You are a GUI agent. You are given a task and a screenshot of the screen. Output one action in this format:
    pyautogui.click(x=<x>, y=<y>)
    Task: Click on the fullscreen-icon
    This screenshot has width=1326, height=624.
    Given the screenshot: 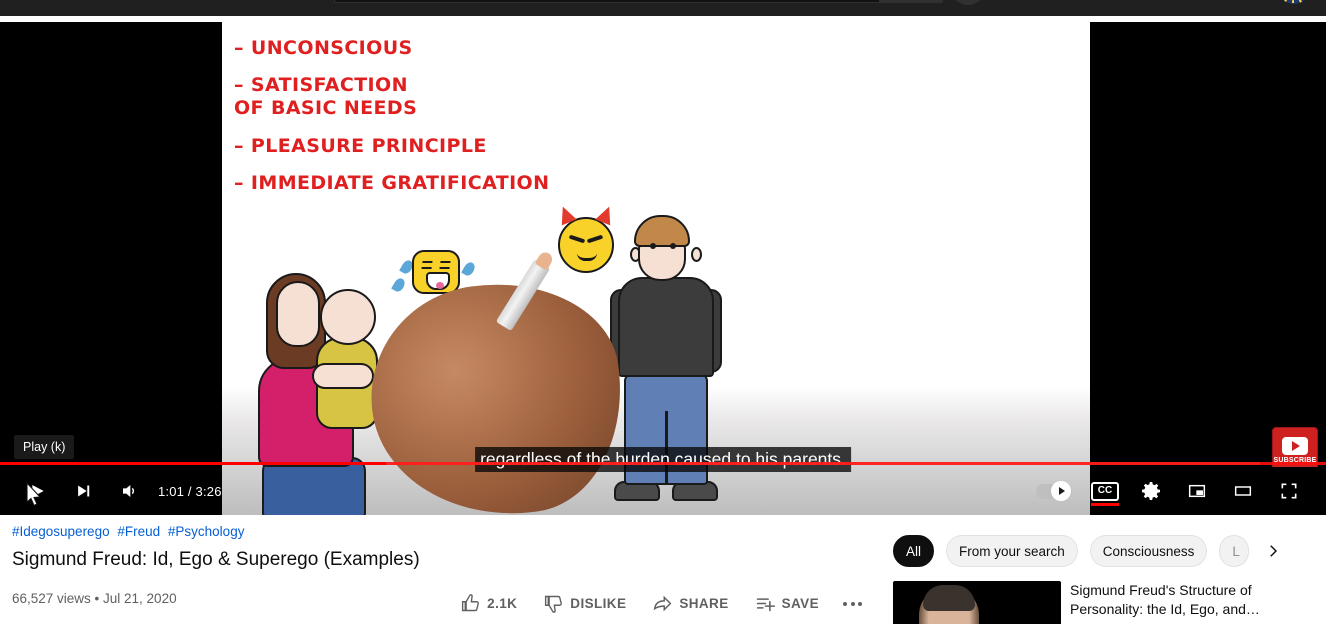 What is the action you would take?
    pyautogui.click(x=1289, y=491)
    